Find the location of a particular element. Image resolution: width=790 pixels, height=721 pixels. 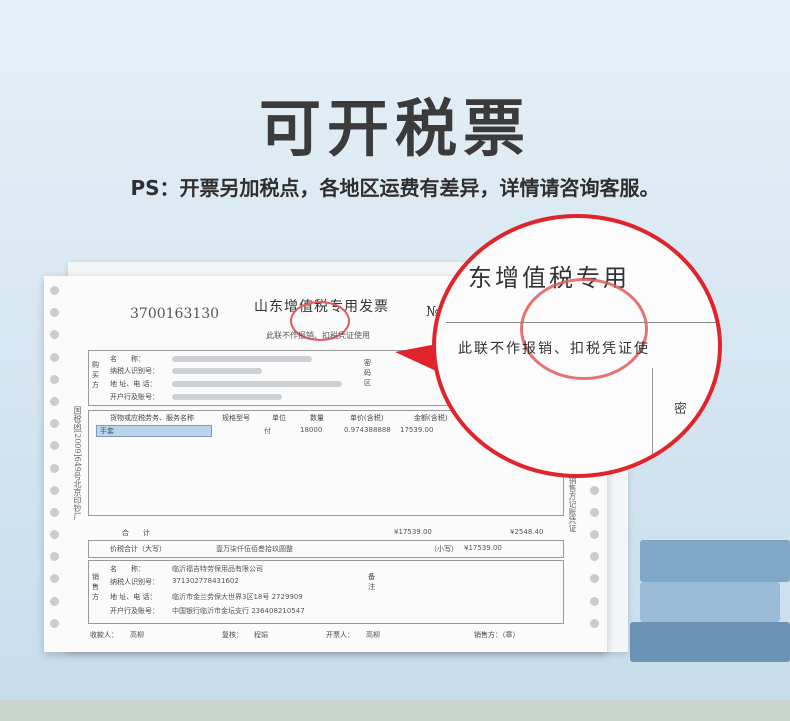

tractor-holes-left is located at coordinates (56, 466).